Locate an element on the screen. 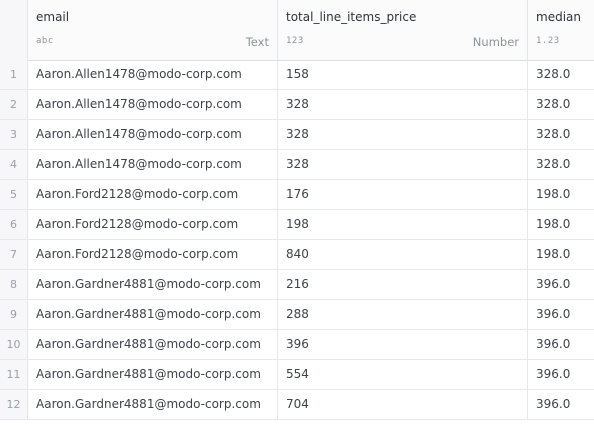 This screenshot has height=425, width=594. text-type-icon: abc is located at coordinates (45, 41).